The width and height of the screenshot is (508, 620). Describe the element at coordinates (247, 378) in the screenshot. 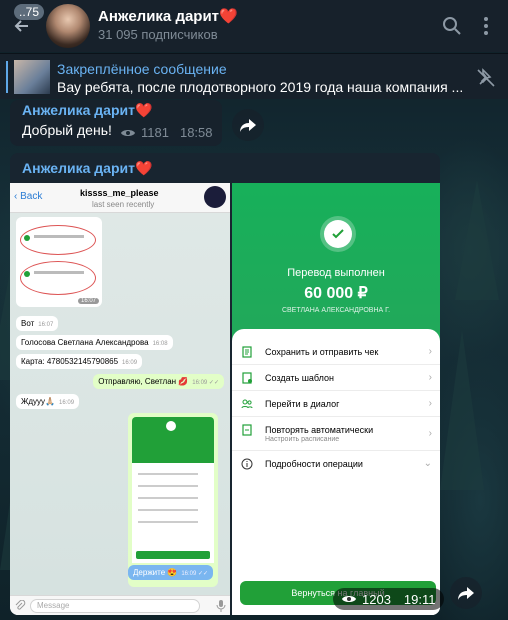

I see `template-icon` at that location.